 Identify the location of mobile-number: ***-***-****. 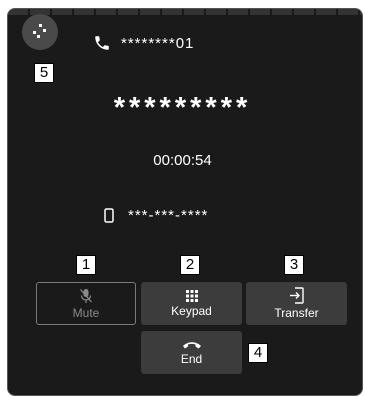
(168, 215).